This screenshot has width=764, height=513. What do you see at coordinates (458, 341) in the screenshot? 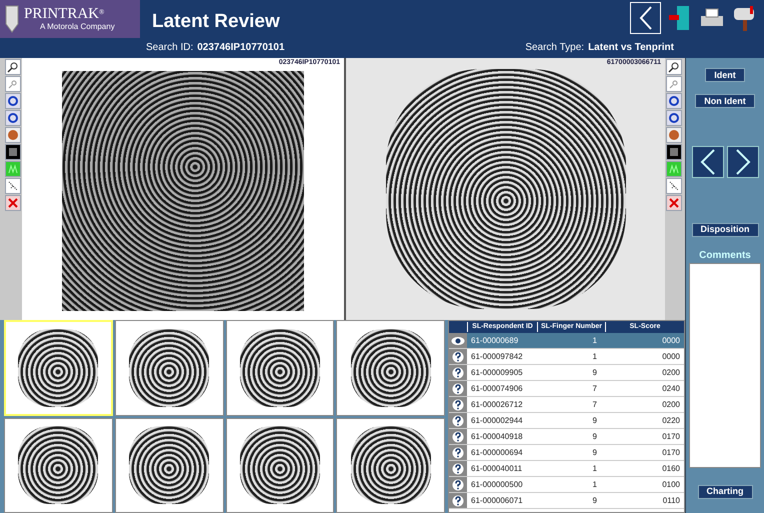
I see `eye-icon` at bounding box center [458, 341].